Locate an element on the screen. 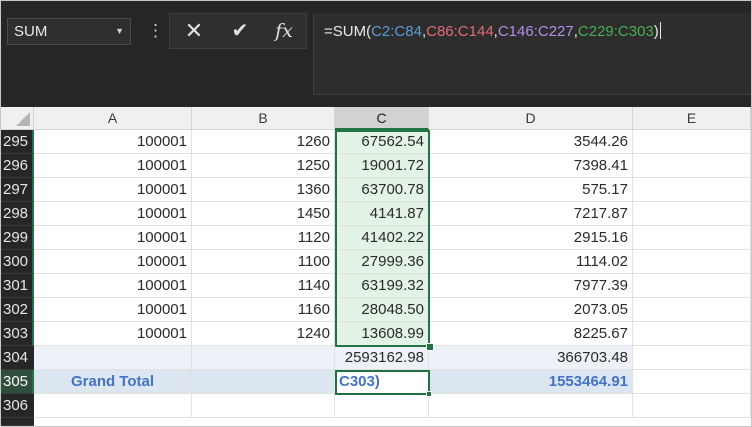 The height and width of the screenshot is (427, 752). grand-total-d: 1553464.91 is located at coordinates (531, 382).